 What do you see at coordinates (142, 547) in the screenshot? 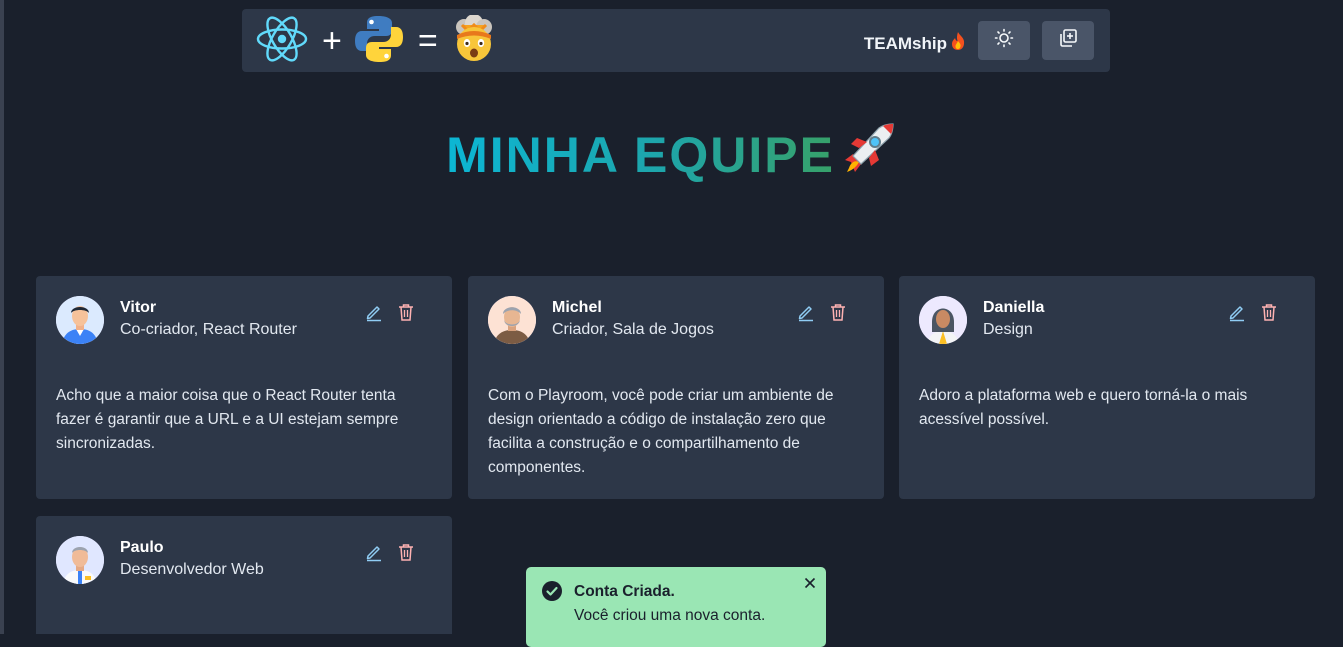
I see `member-name: Paulo` at bounding box center [142, 547].